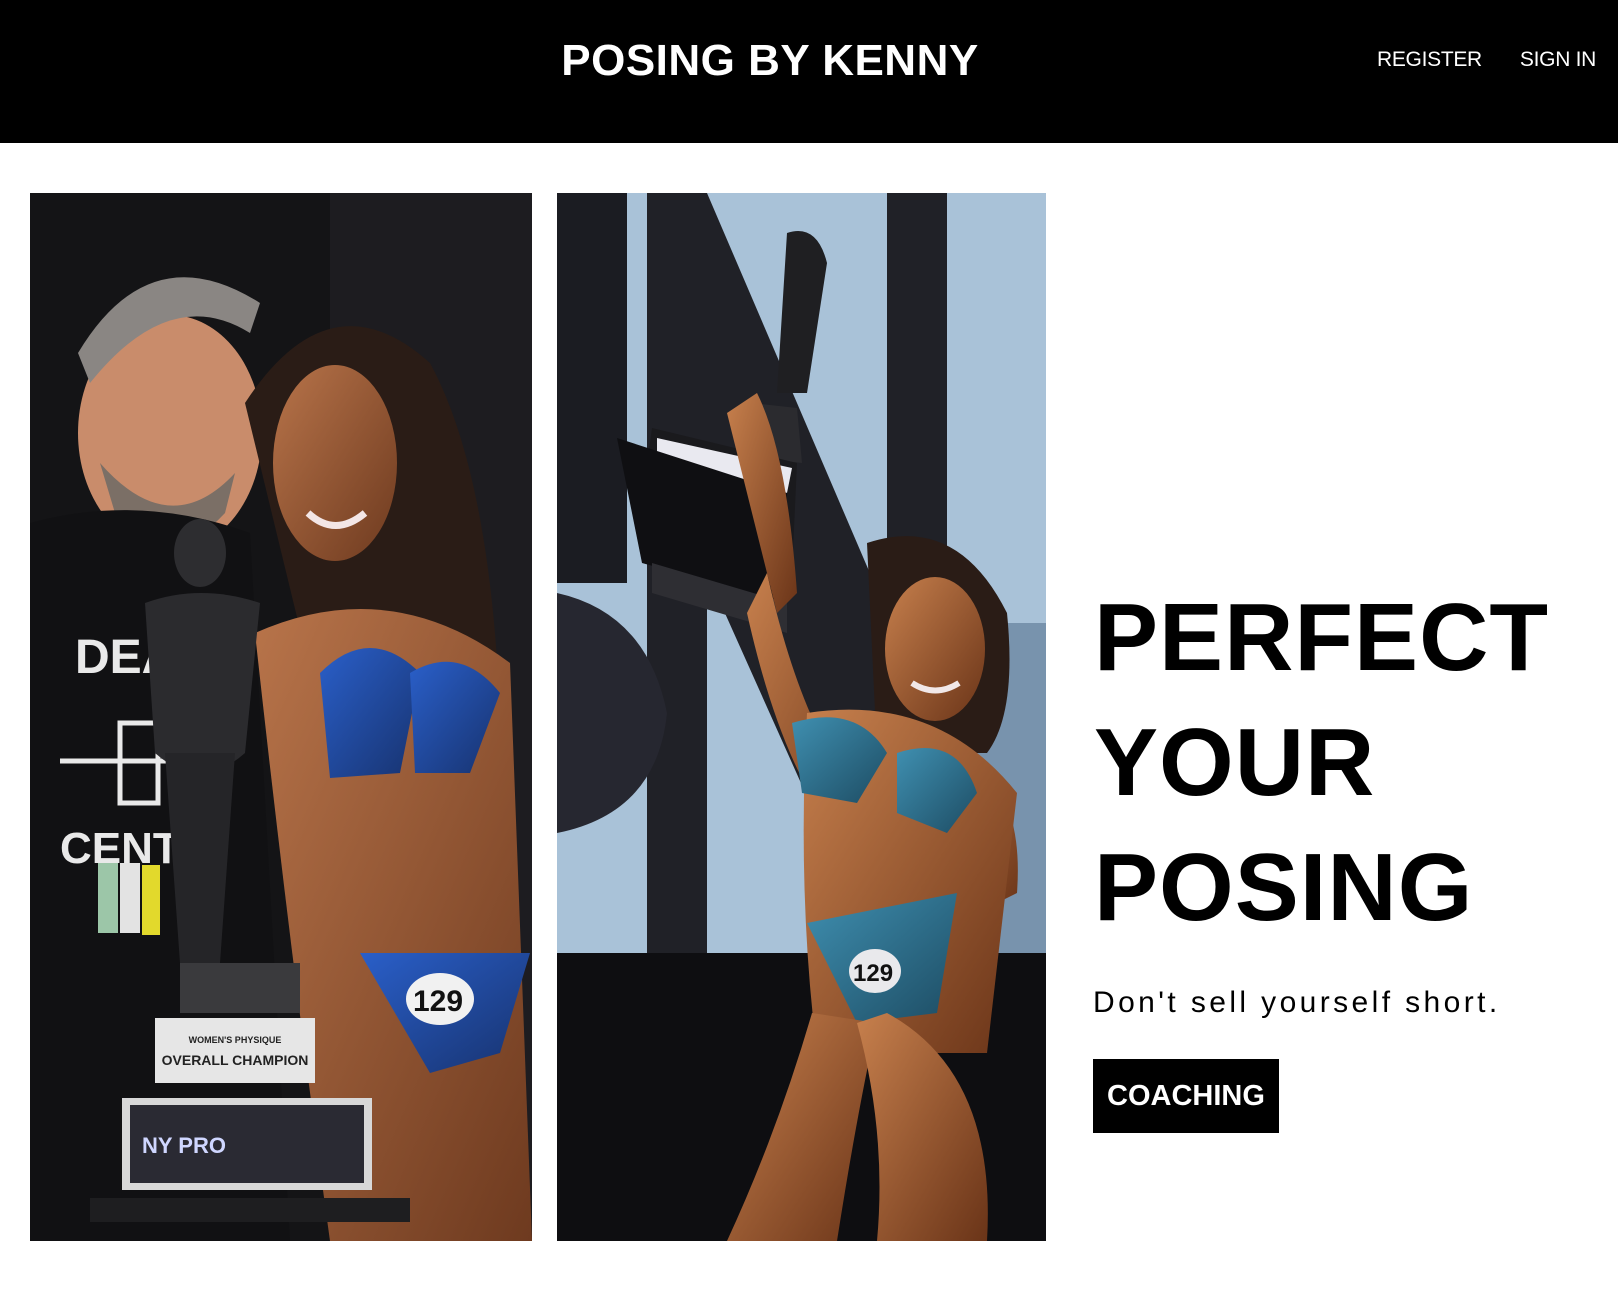  Describe the element at coordinates (1284, 887) in the screenshot. I see `headline-line-3: POSING` at that location.